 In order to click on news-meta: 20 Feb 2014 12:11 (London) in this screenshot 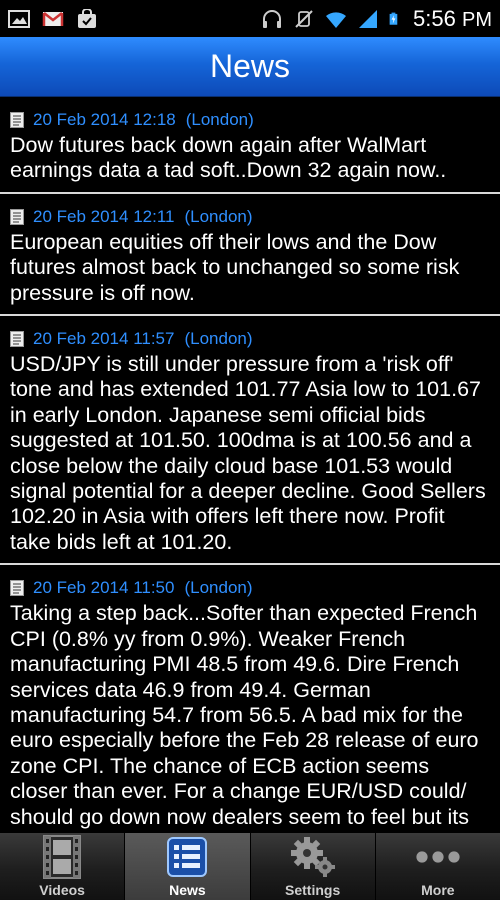, I will do `click(250, 217)`.